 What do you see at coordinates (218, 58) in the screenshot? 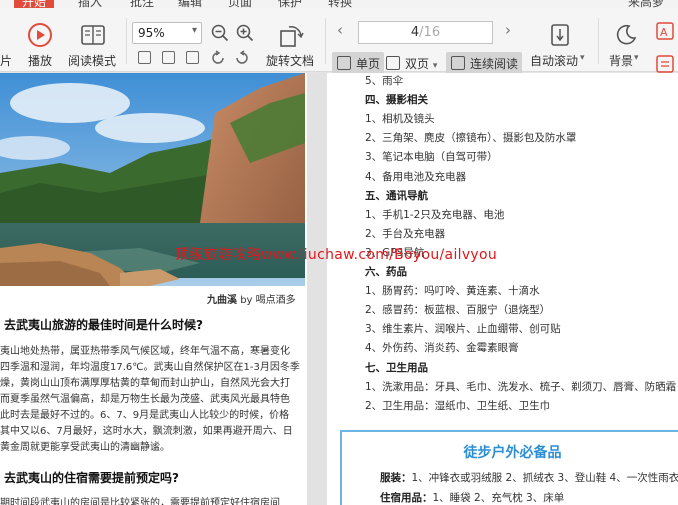
I see `rotate-left-icon` at bounding box center [218, 58].